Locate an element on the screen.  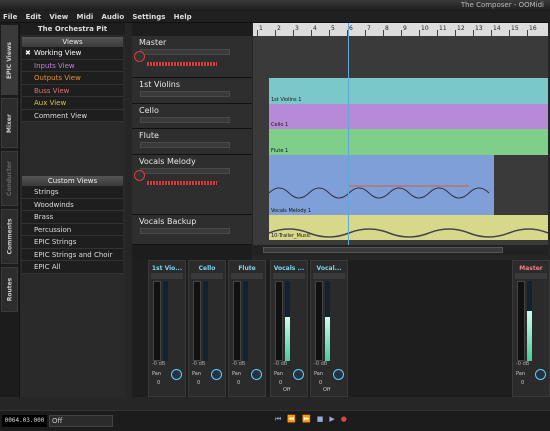
views-header: Views is located at coordinates (72, 42).